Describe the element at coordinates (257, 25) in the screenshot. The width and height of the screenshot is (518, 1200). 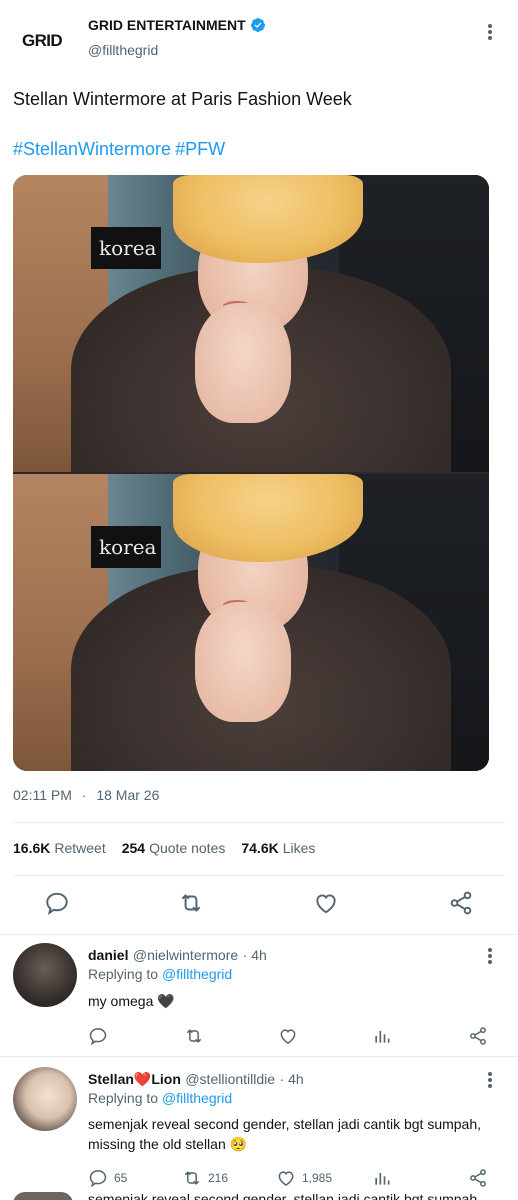
I see `verified-badge-icon` at that location.